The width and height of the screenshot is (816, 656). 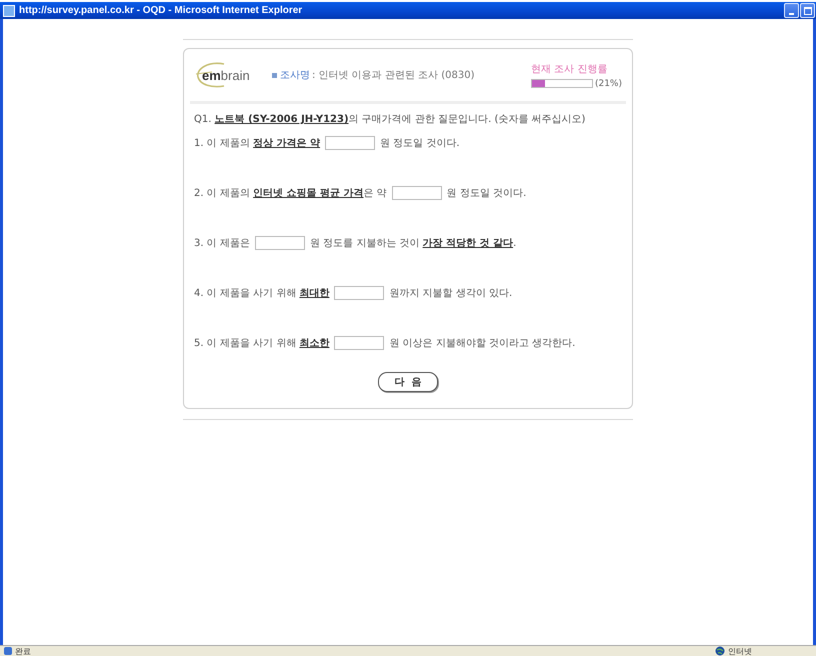 What do you see at coordinates (408, 382) in the screenshot?
I see `next-button: 다 음` at bounding box center [408, 382].